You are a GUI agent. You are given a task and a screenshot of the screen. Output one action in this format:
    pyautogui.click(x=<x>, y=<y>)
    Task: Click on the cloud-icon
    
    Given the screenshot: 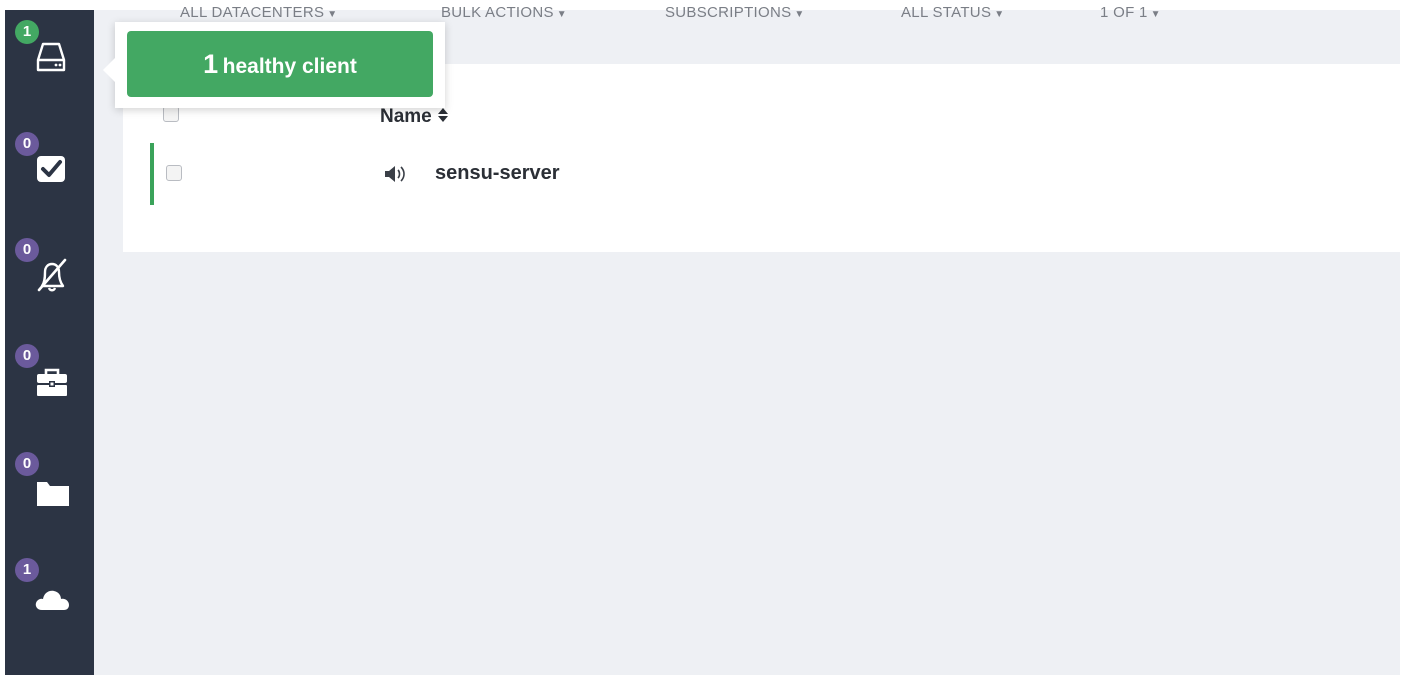 What is the action you would take?
    pyautogui.click(x=53, y=596)
    